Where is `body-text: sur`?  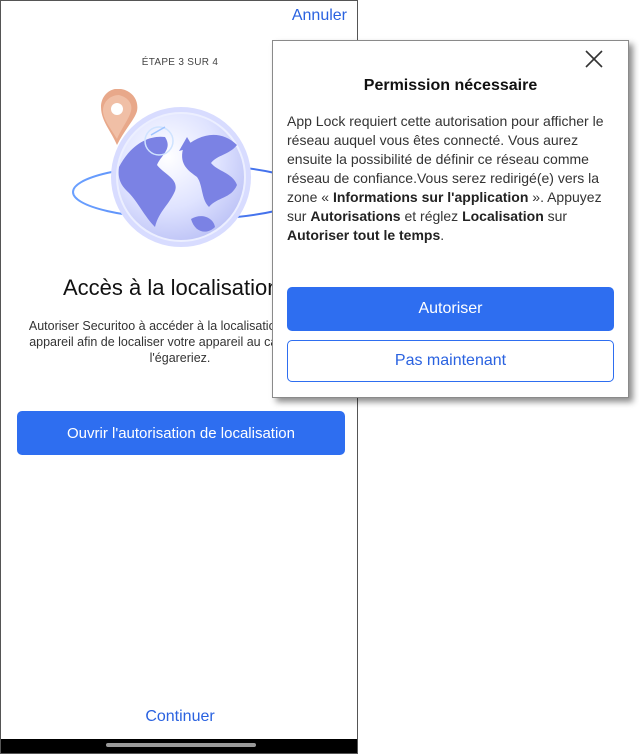
body-text: sur is located at coordinates (555, 216).